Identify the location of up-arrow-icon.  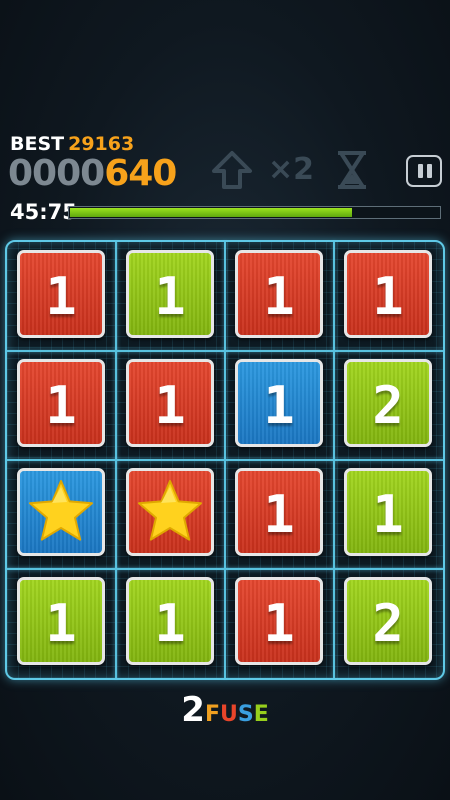
(232, 170).